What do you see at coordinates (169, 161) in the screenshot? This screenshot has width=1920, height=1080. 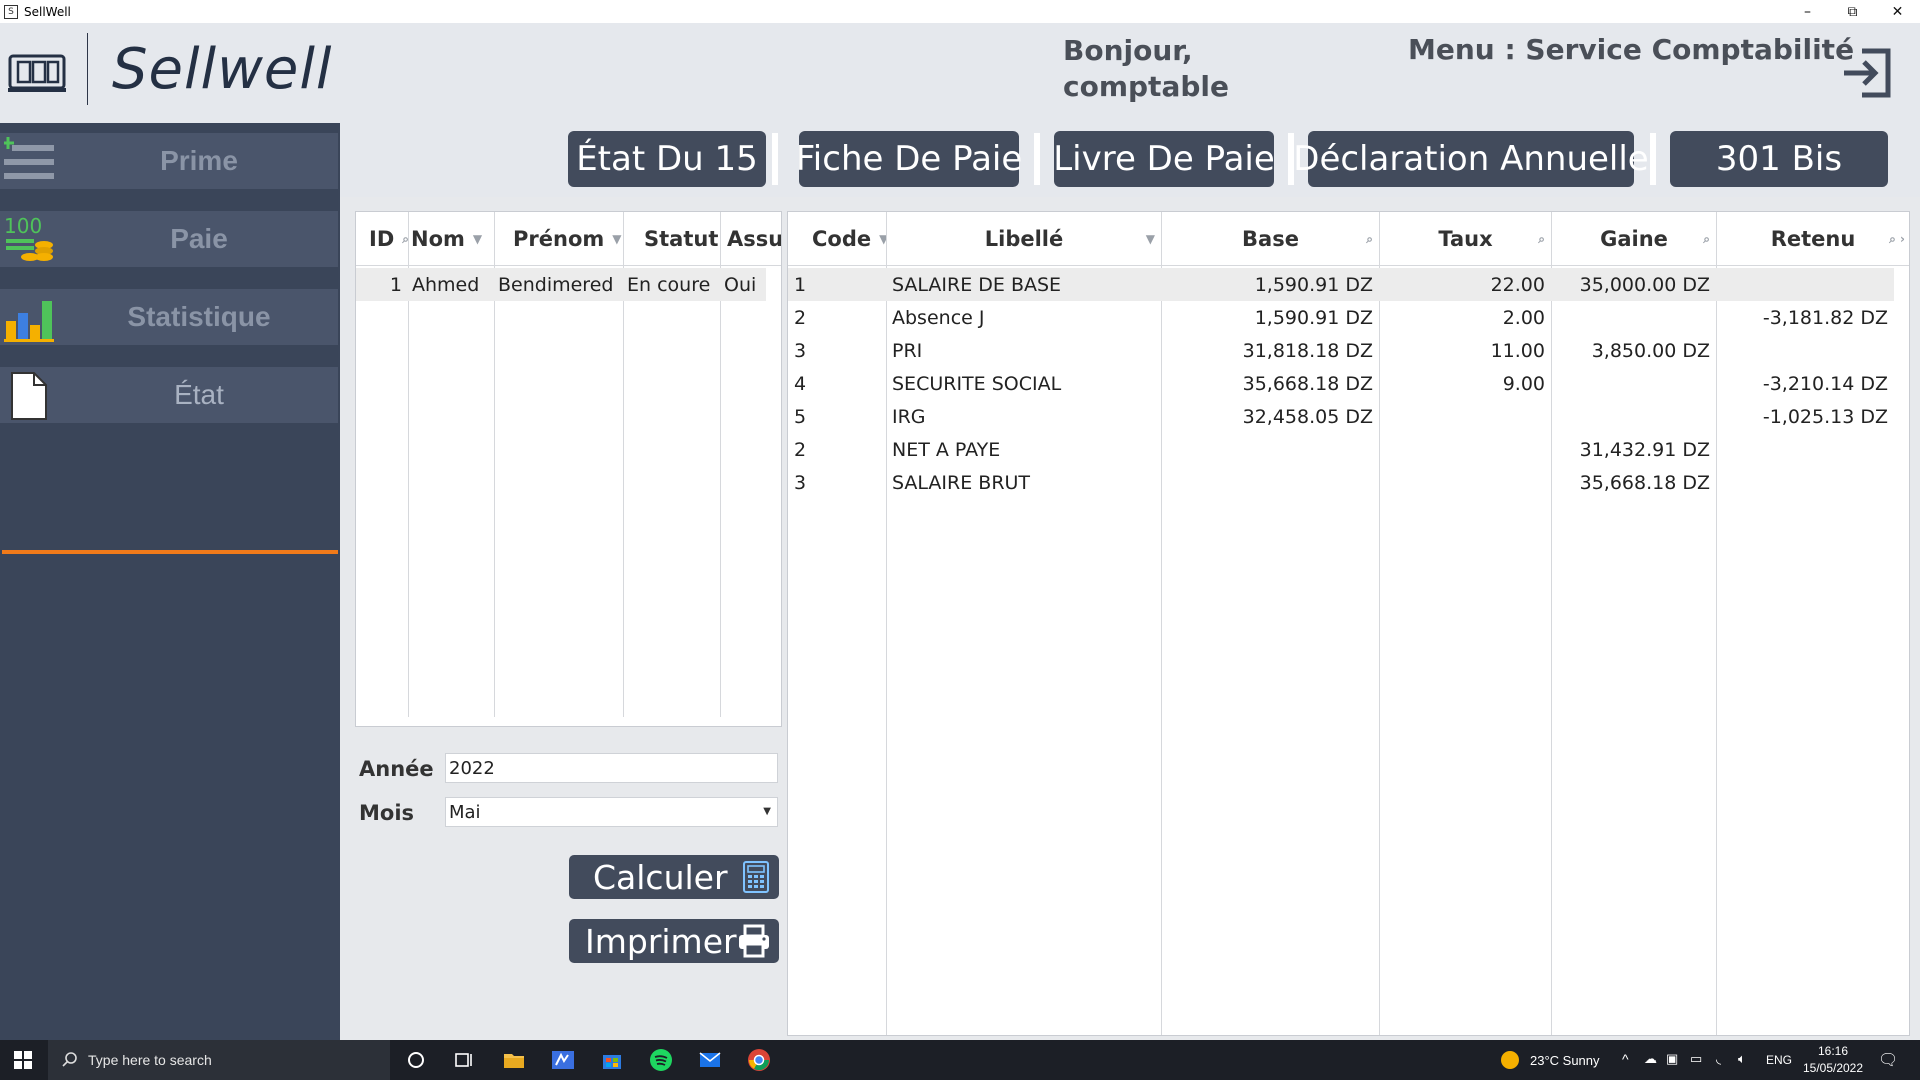 I see `sidebar-item-prime: Prime` at bounding box center [169, 161].